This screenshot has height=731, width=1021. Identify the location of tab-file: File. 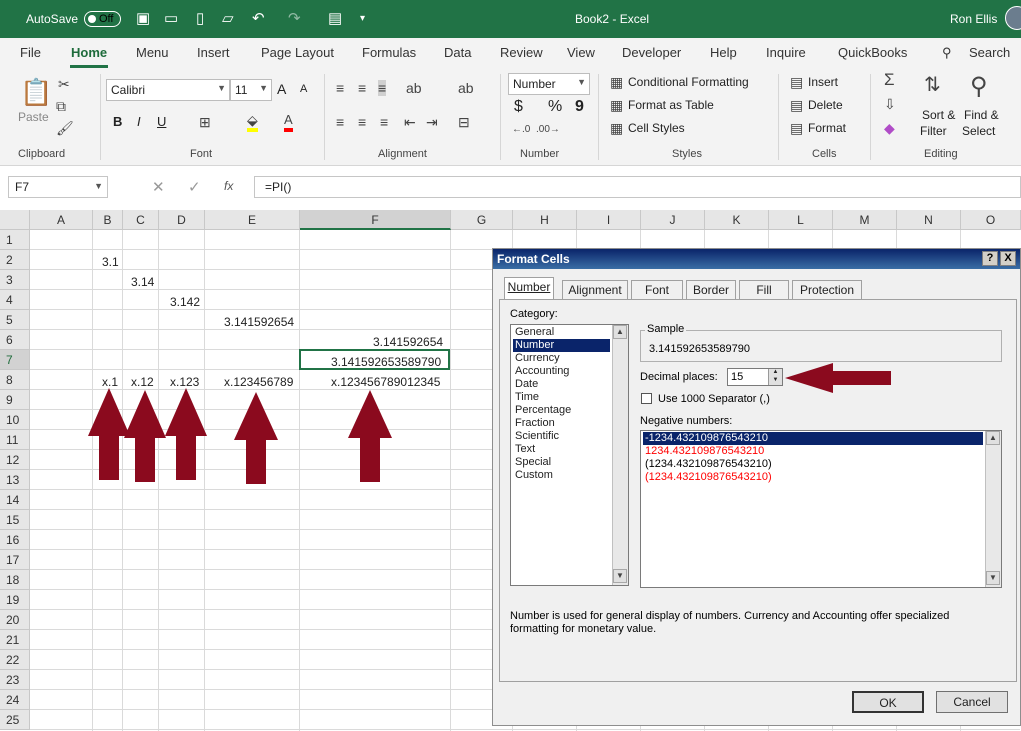
(30, 52).